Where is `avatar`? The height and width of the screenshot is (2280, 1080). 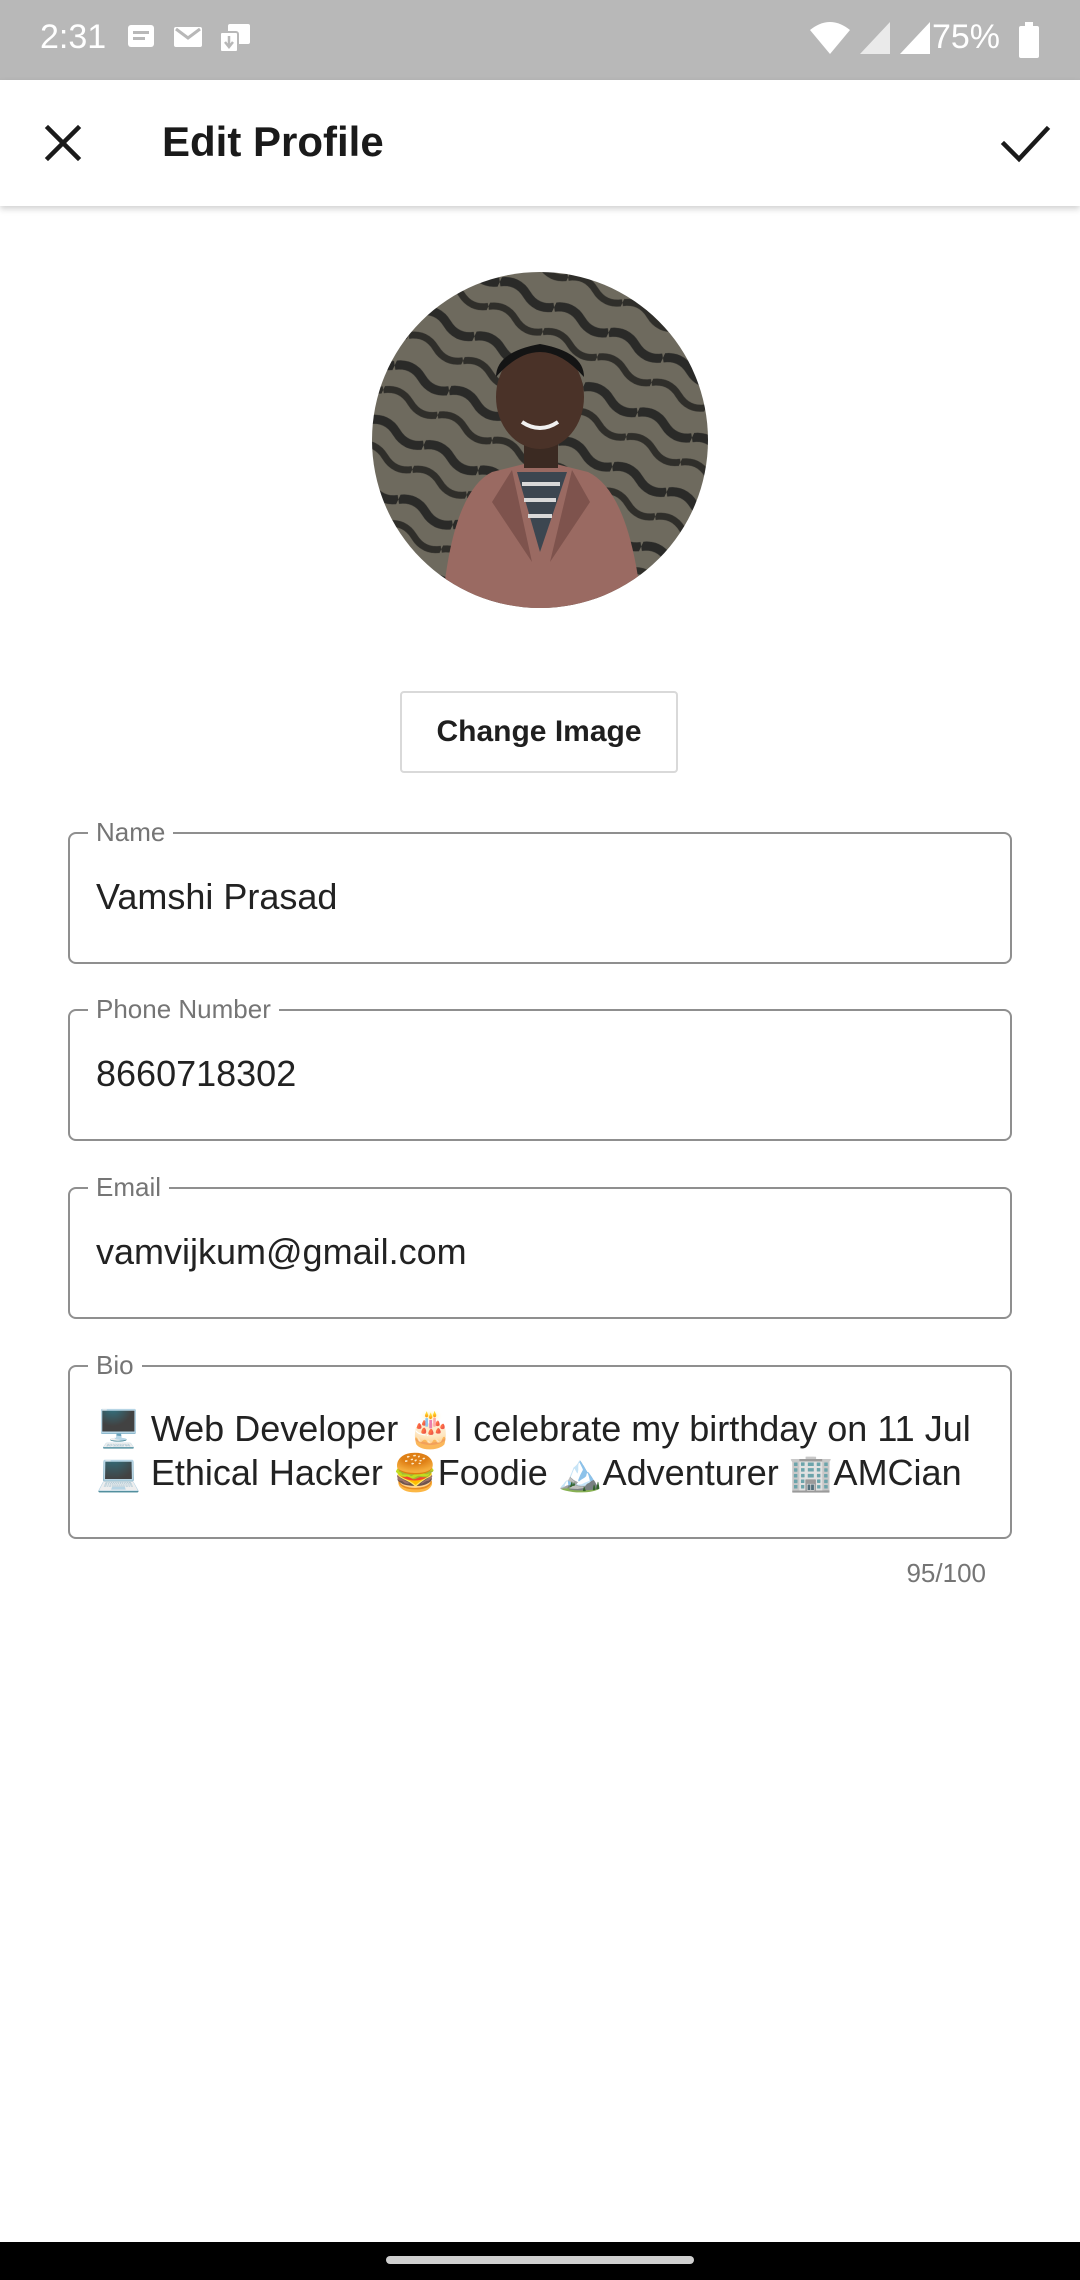
avatar is located at coordinates (540, 440).